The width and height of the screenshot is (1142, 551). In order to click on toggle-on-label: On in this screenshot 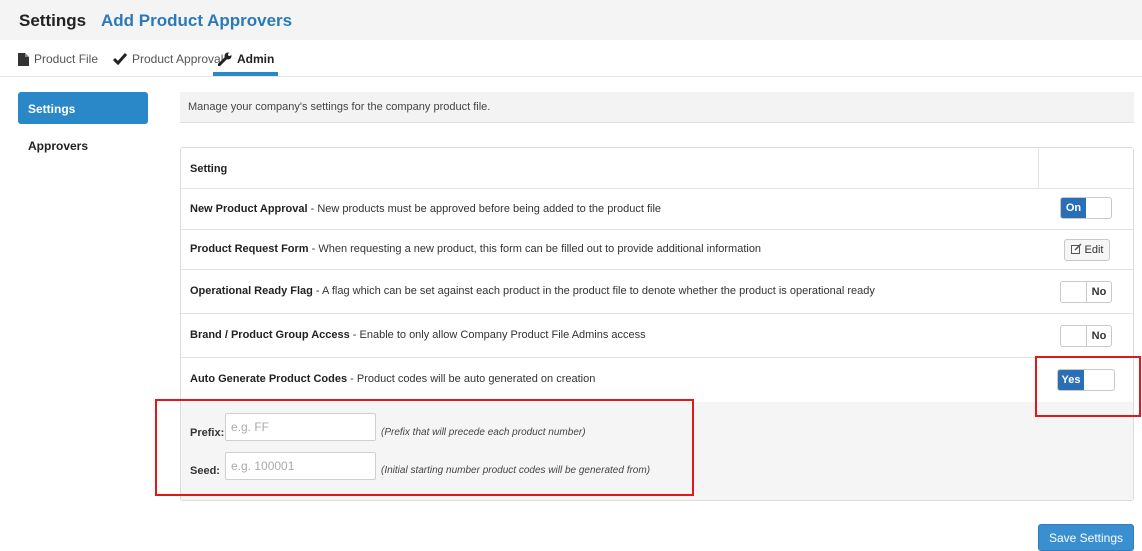, I will do `click(1073, 208)`.